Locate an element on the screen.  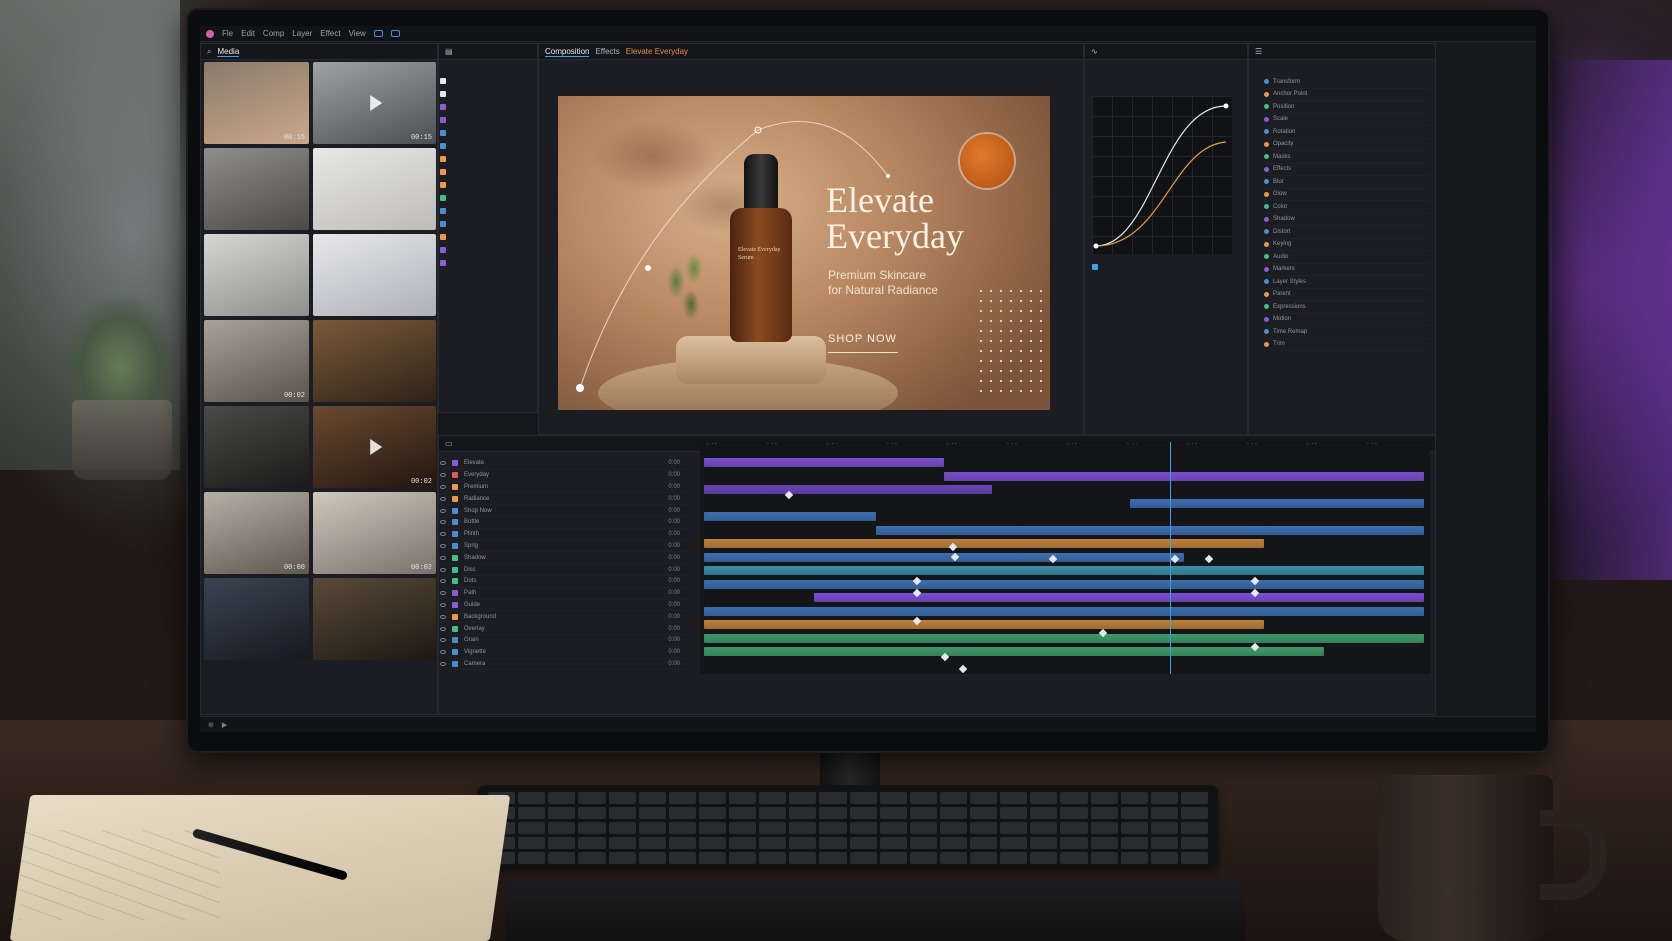
timeline-layer: Premium 0:00 is located at coordinates (565, 488).